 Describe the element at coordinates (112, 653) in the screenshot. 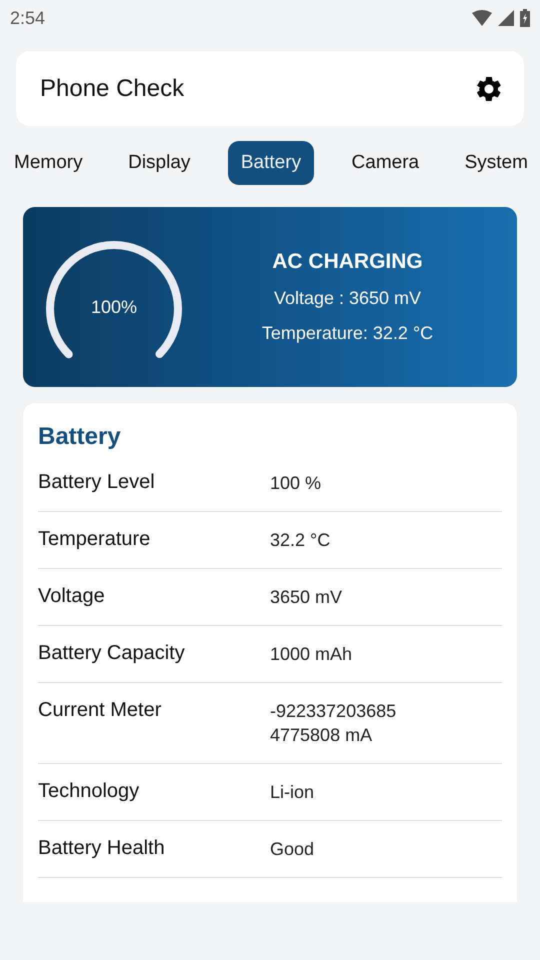

I see `row-label: Battery Capacity` at that location.